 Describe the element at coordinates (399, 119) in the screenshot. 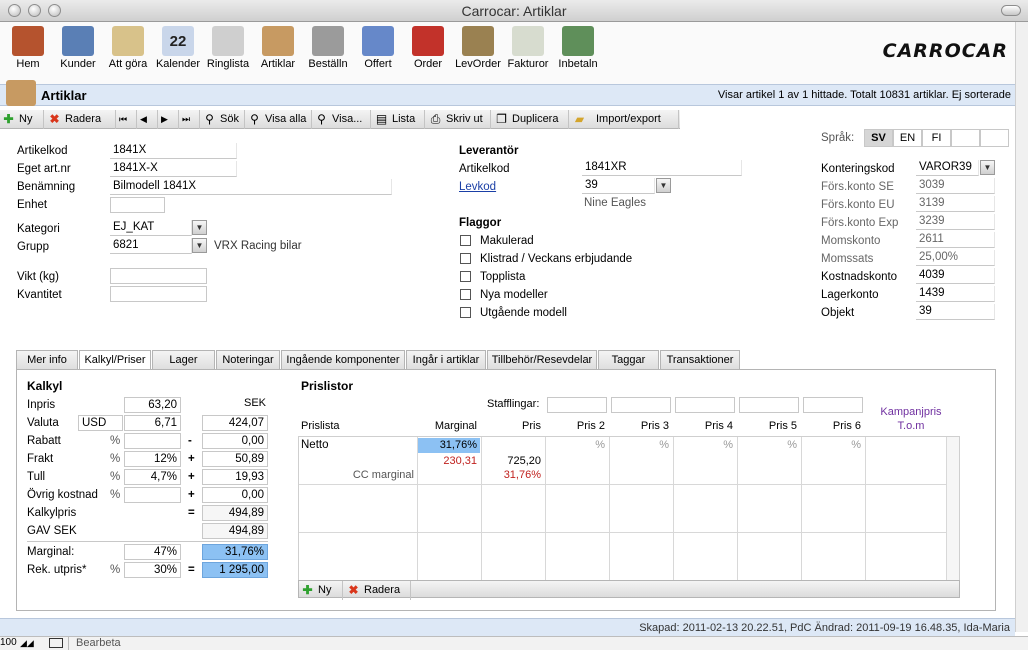

I see `list-button: ▤ Lista` at that location.